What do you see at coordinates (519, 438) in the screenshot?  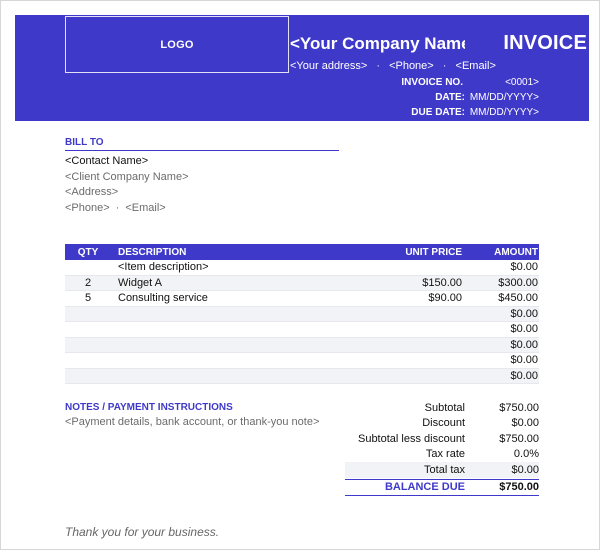 I see `subtotal-less-discount-value: $750.00` at bounding box center [519, 438].